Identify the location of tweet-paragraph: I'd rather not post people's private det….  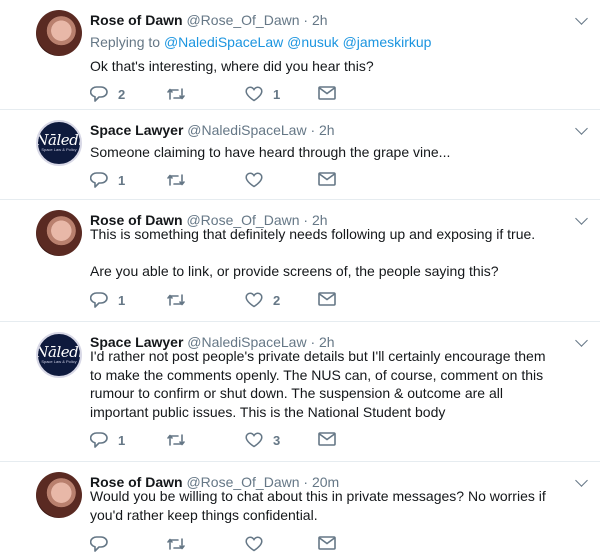
(318, 384).